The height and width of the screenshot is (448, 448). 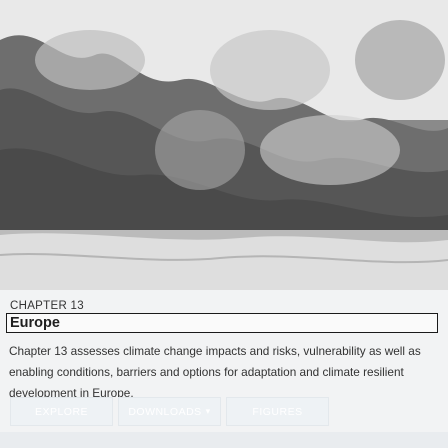 What do you see at coordinates (225, 413) in the screenshot?
I see `chapter-actions: EXPLORE DOWNLOADS ▾ FIGURES` at bounding box center [225, 413].